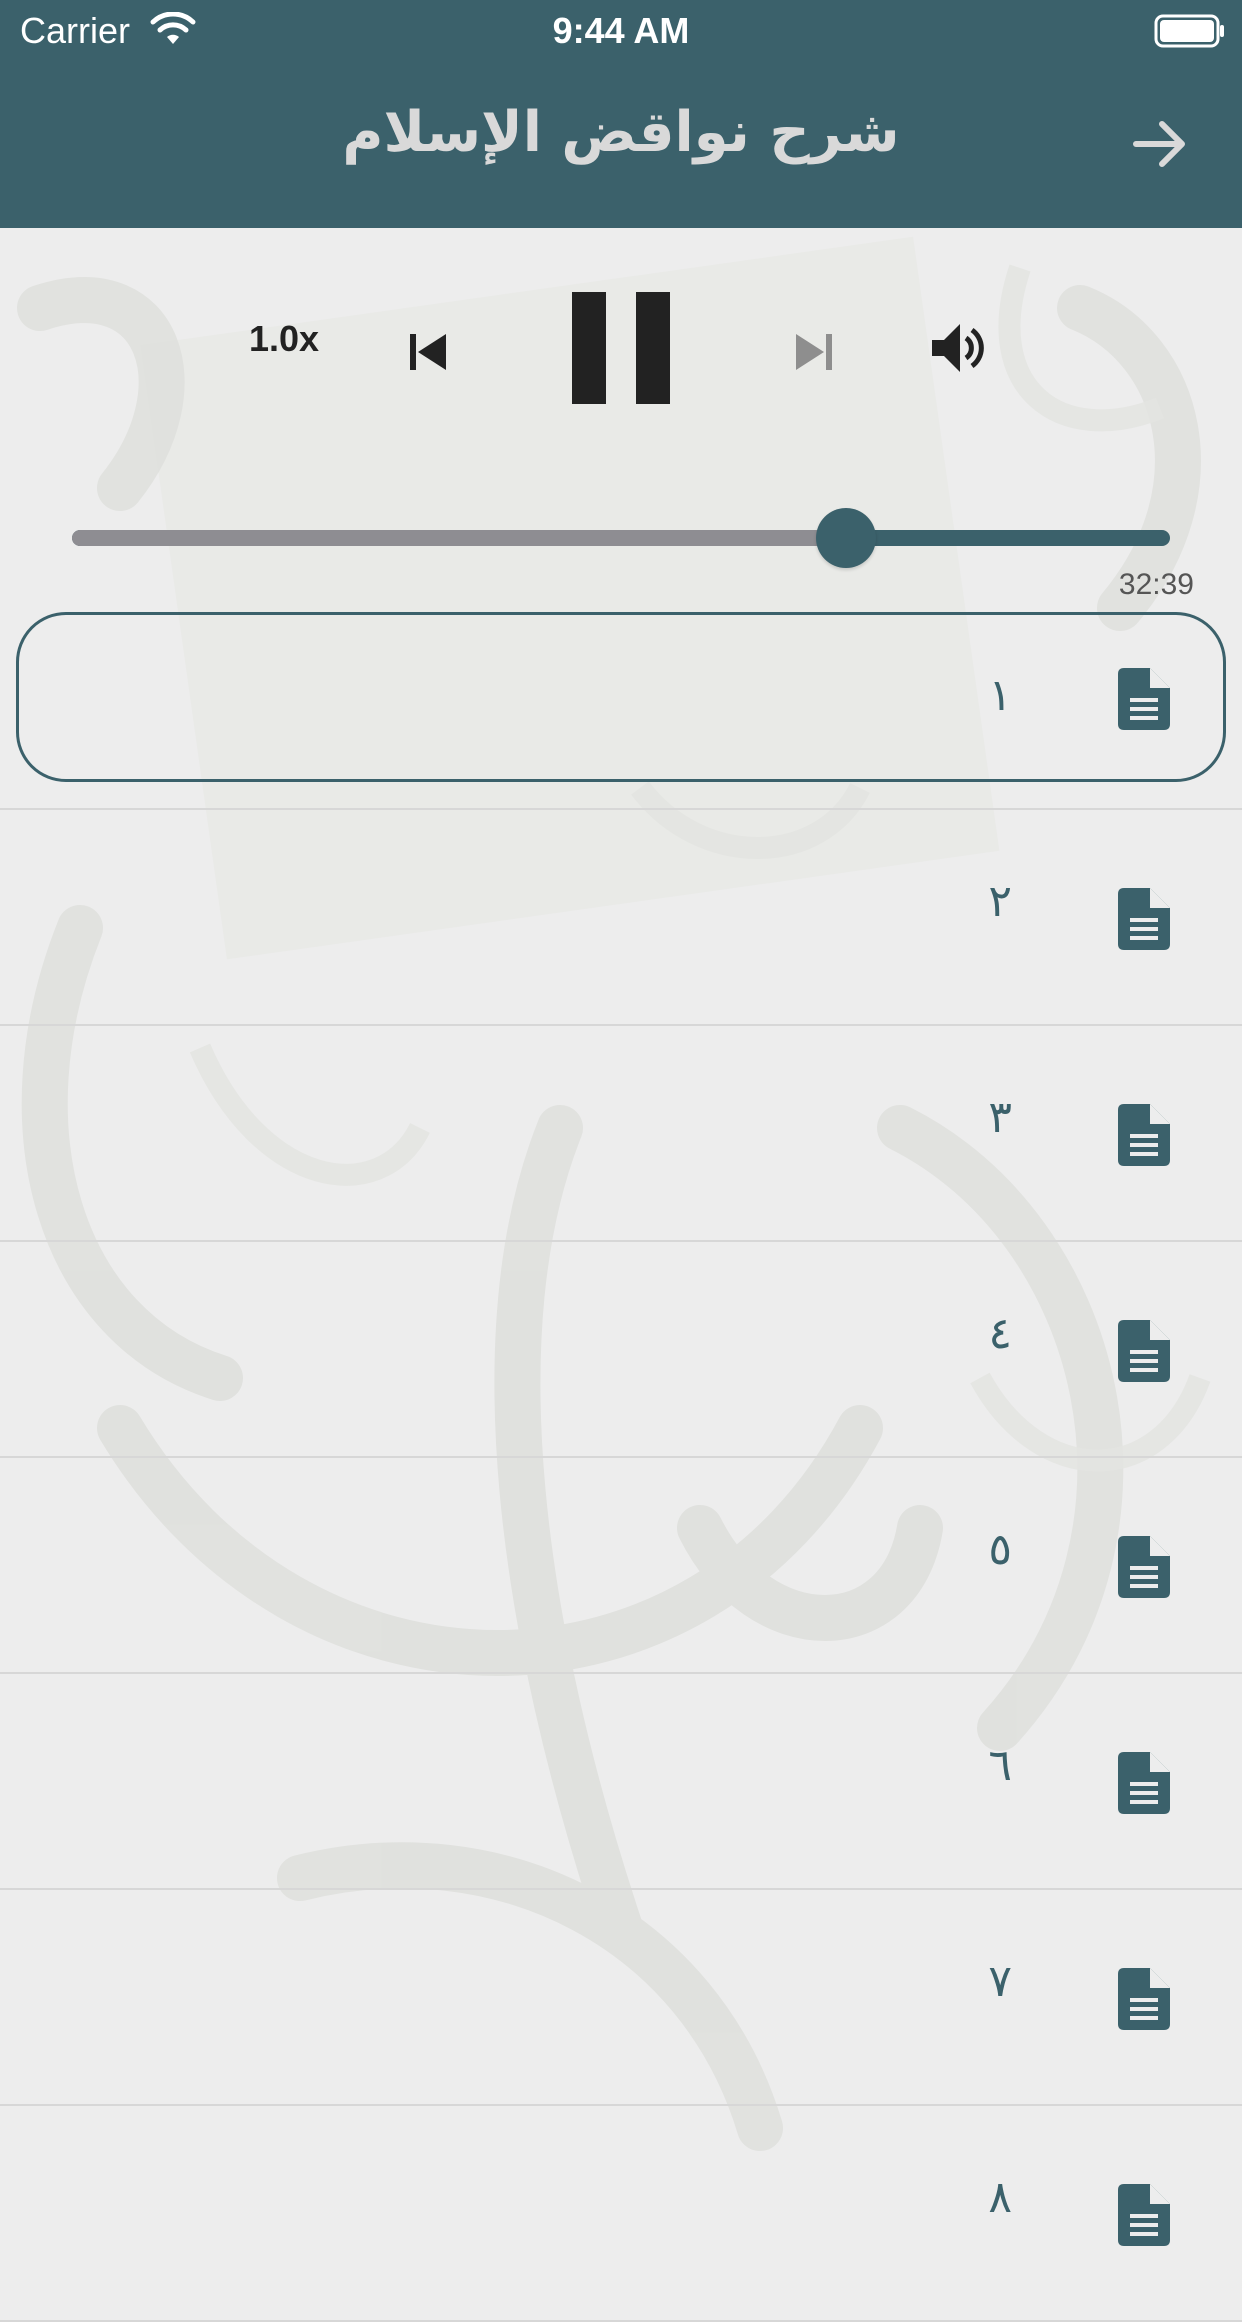 The image size is (1242, 2322). I want to click on list-item: ١, so click(621, 709).